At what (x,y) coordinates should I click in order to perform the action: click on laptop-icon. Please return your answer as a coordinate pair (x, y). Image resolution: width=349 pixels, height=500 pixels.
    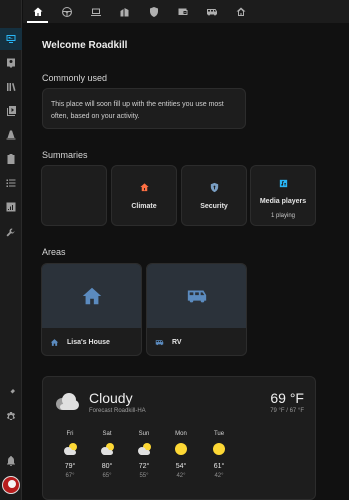
    Looking at the image, I should click on (95, 12).